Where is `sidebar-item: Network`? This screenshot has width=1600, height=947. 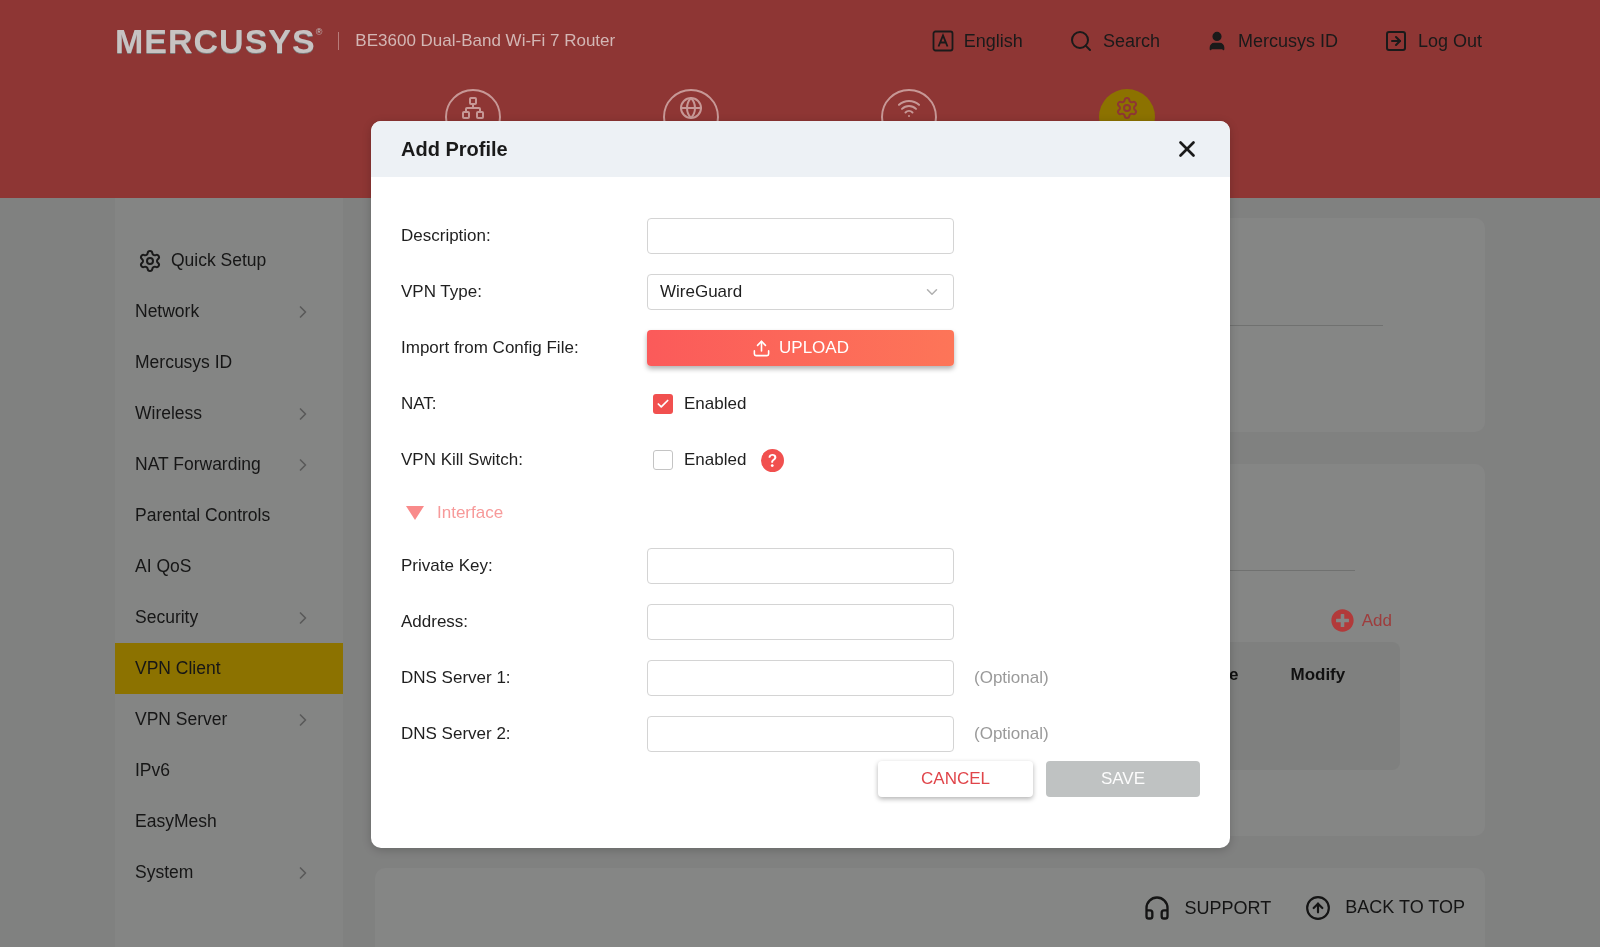 sidebar-item: Network is located at coordinates (229, 311).